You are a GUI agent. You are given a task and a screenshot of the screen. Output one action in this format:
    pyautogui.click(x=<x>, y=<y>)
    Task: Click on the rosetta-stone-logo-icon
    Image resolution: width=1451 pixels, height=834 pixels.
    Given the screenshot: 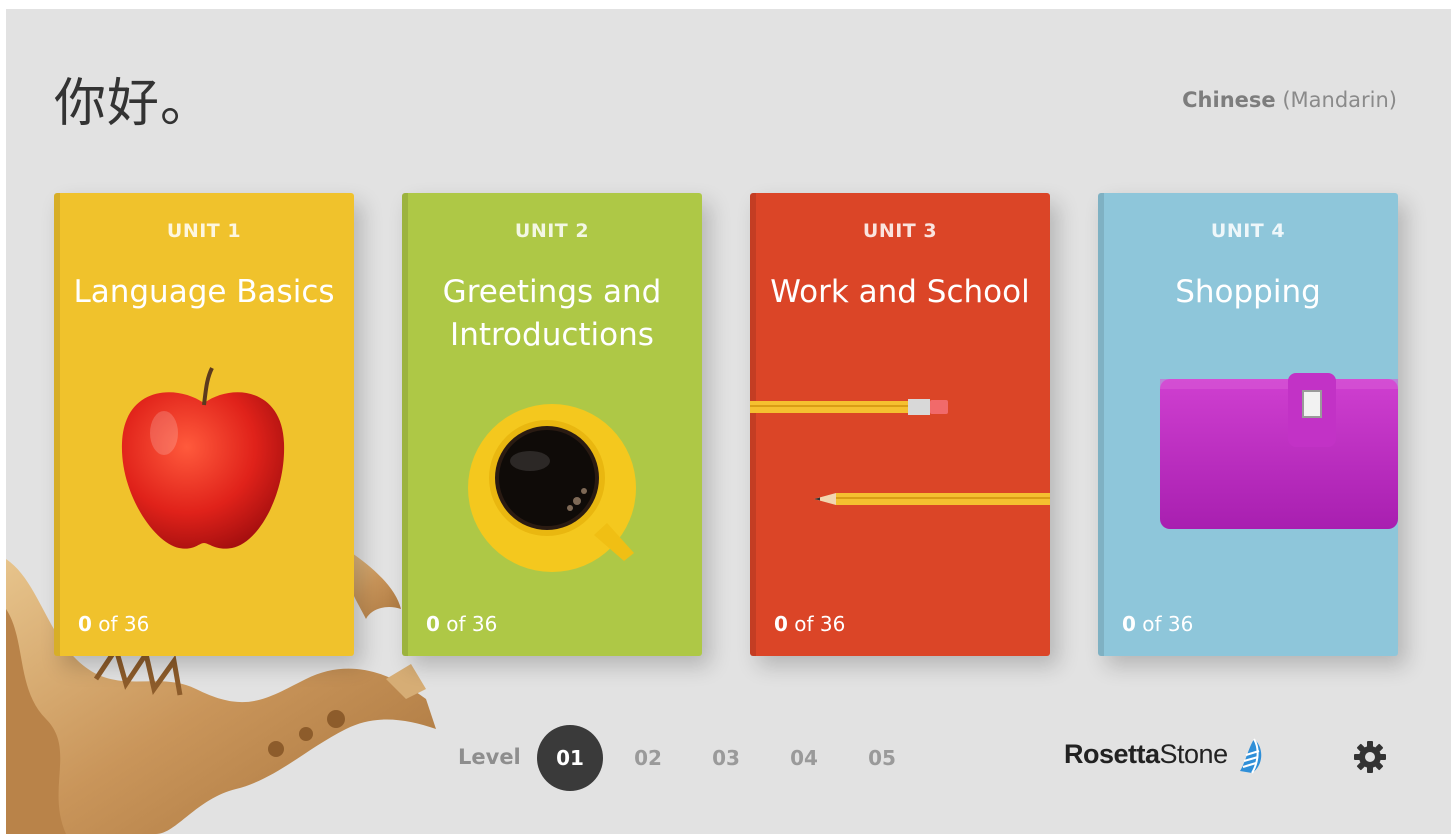 What is the action you would take?
    pyautogui.click(x=1251, y=756)
    